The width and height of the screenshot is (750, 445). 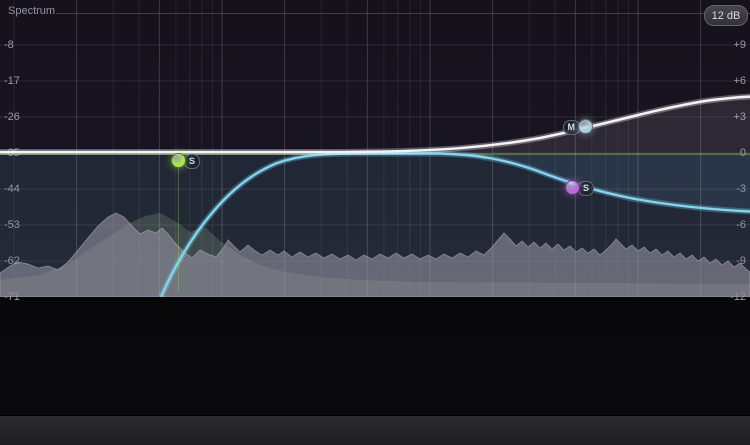 What do you see at coordinates (178, 160) in the screenshot?
I see `low-cut-side-band-node` at bounding box center [178, 160].